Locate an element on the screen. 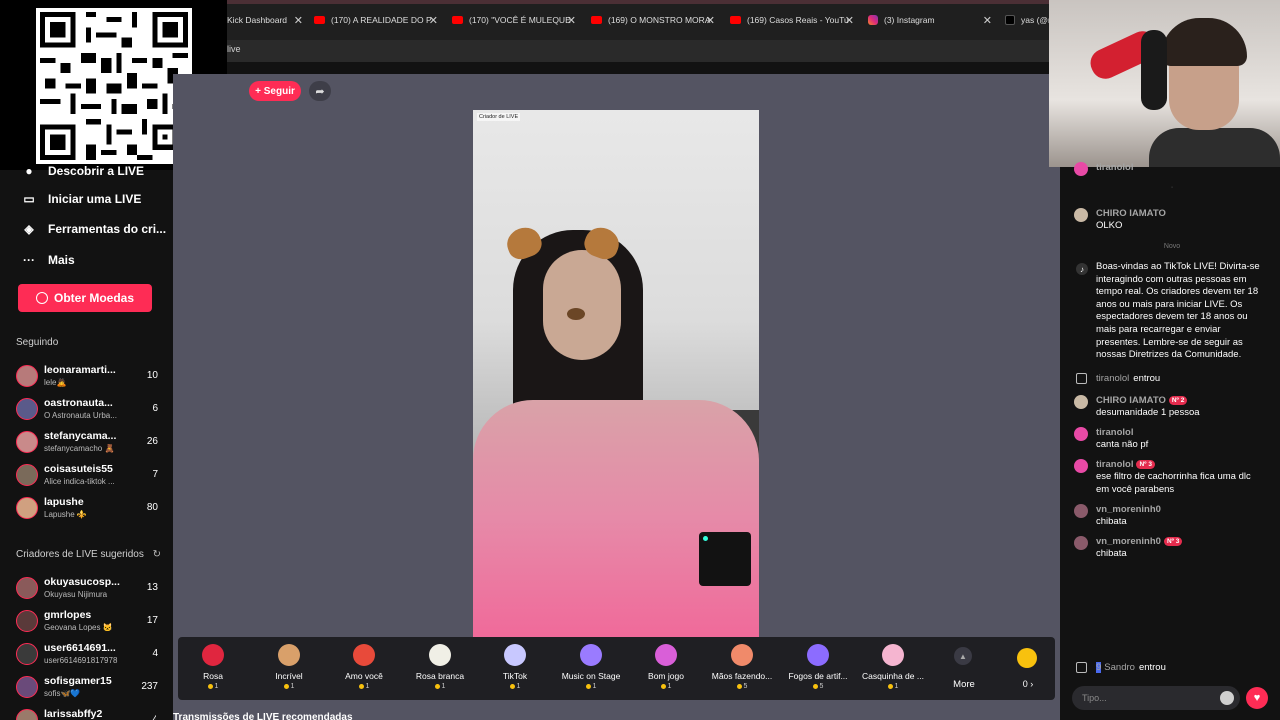  tab-instagram: (3) Instagram ✕ is located at coordinates (930, 20).